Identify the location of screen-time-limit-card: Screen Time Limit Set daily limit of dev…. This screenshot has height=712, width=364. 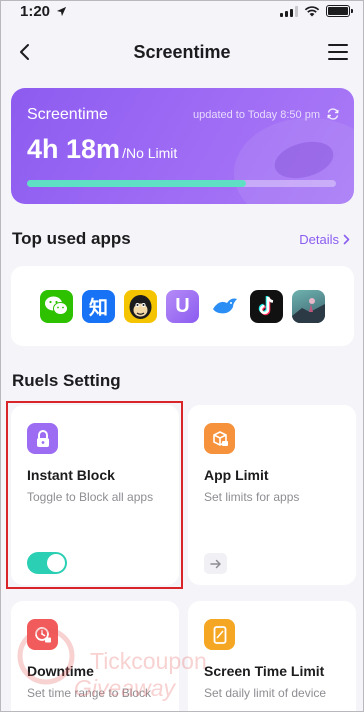
(272, 656).